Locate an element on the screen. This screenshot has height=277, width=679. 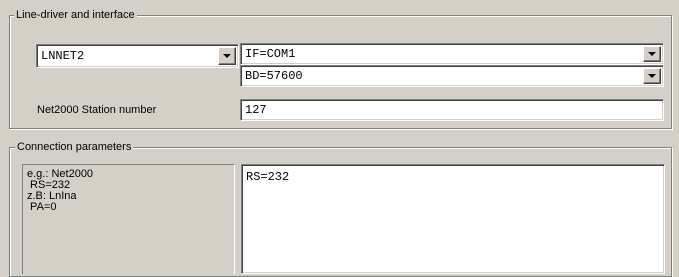
driver-select-value: LNNET2 is located at coordinates (63, 56).